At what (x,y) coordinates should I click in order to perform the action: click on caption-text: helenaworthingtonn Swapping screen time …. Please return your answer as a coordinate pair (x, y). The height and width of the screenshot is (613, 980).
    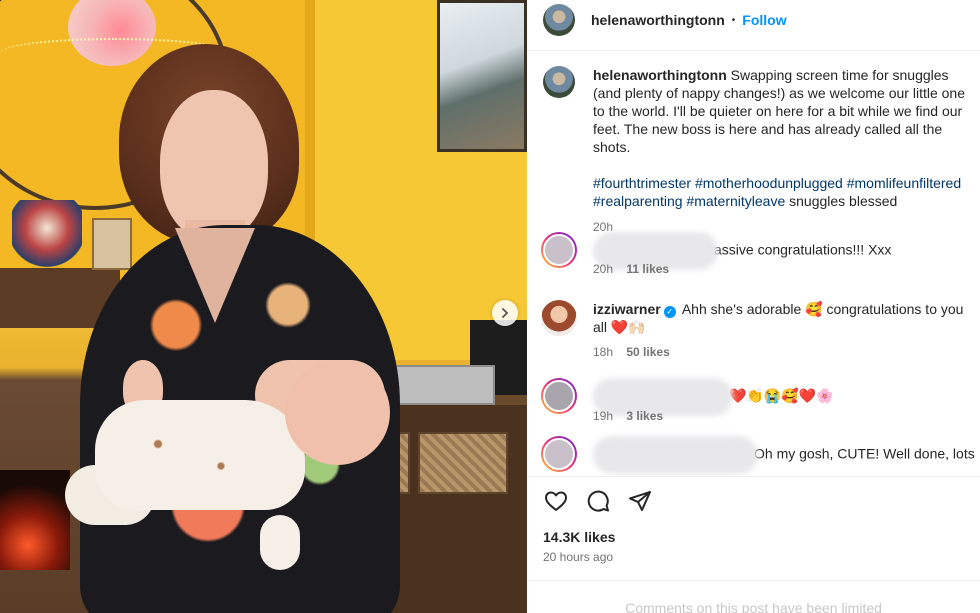
    Looking at the image, I should click on (786, 151).